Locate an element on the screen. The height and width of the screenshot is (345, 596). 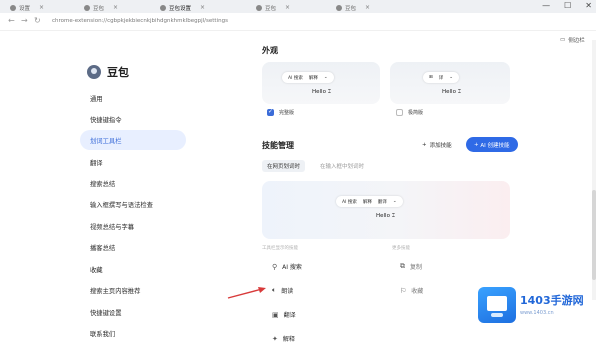
sidebar-item-input-writing: 输入框撰写与语法检查 is located at coordinates (133, 204).